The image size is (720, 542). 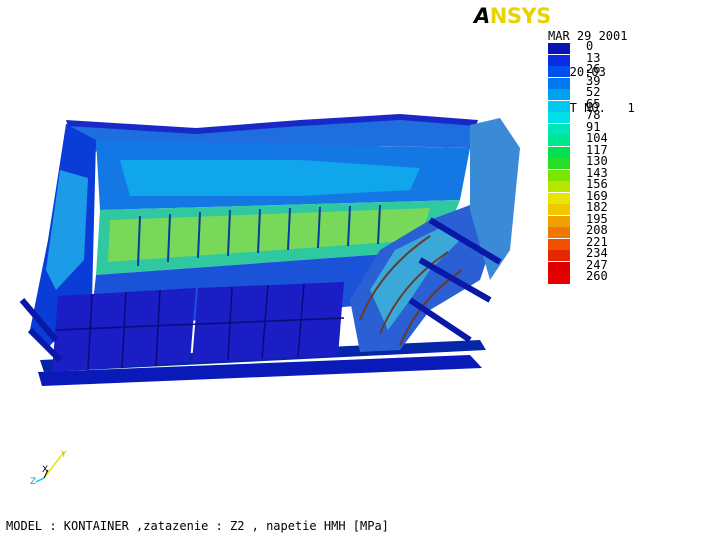 What do you see at coordinates (597, 276) in the screenshot?
I see `legend-value: 260` at bounding box center [597, 276].